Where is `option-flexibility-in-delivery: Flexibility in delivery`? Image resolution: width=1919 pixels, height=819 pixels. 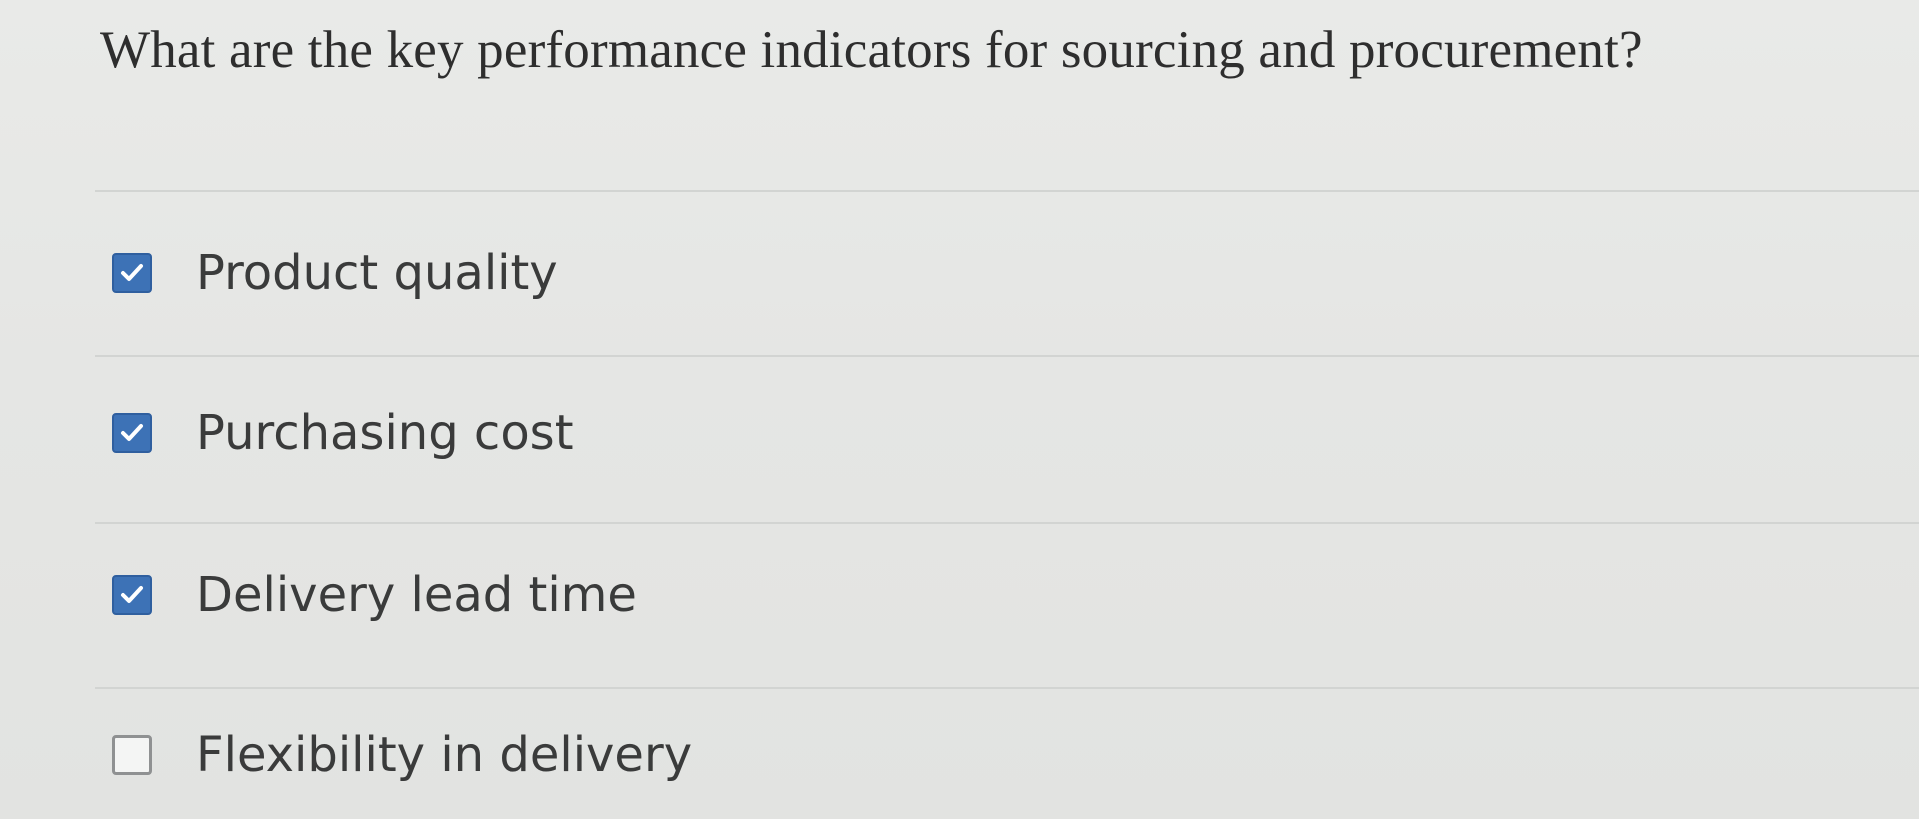
option-flexibility-in-delivery: Flexibility in delivery is located at coordinates (402, 755).